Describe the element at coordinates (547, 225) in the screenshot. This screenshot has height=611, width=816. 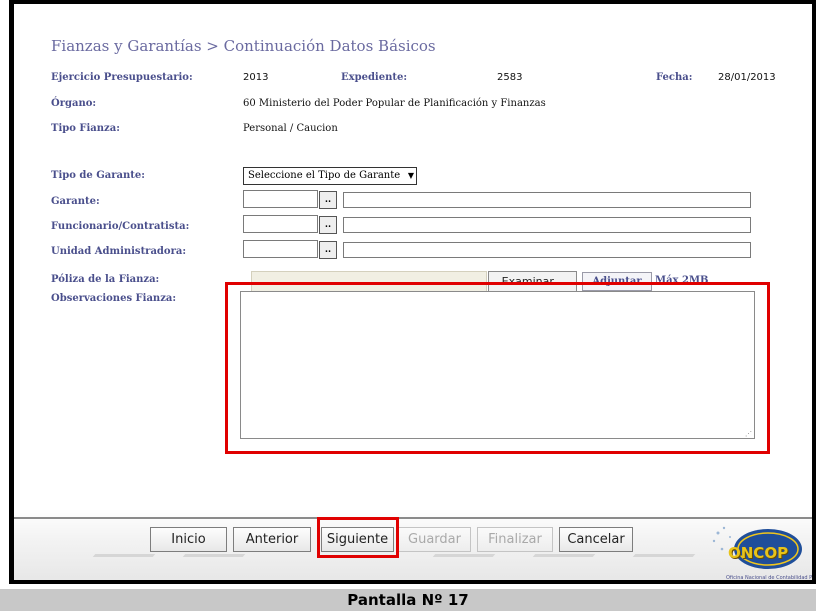
I see `funcionario-description-input` at that location.